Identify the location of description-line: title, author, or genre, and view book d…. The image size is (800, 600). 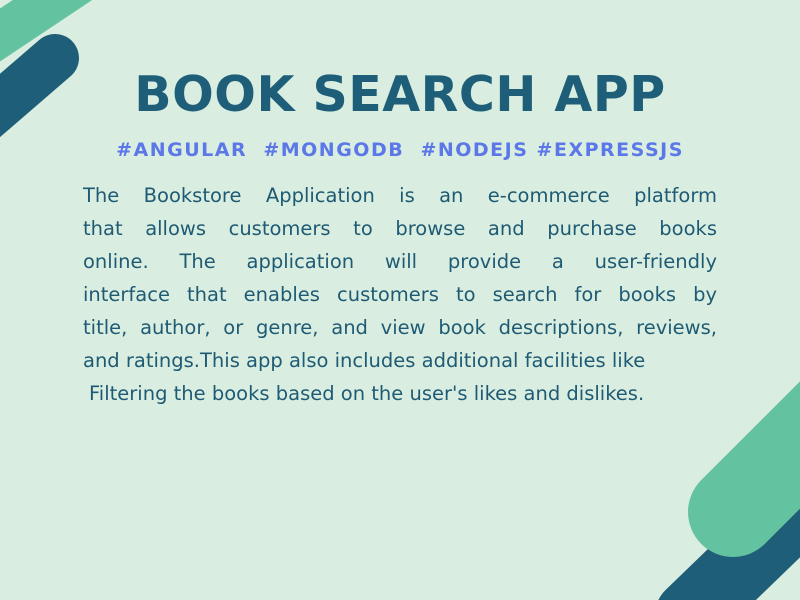
(400, 327).